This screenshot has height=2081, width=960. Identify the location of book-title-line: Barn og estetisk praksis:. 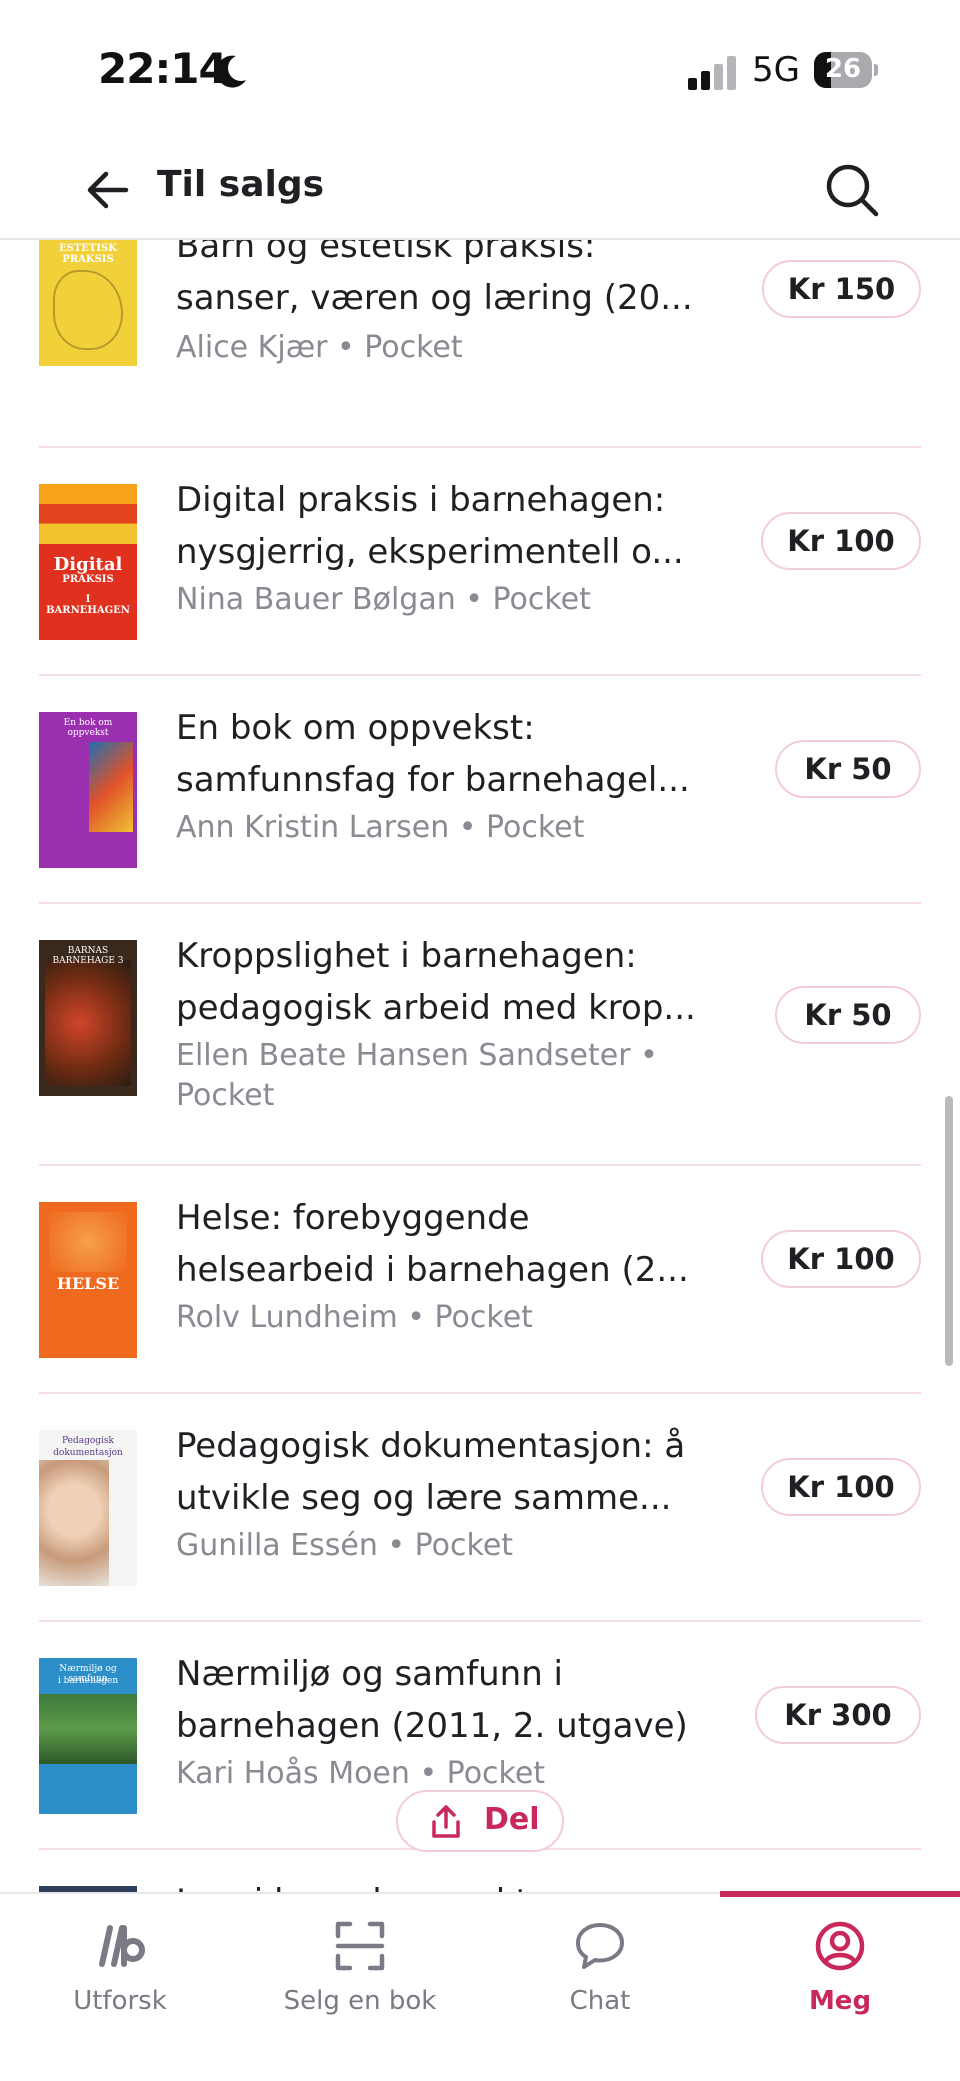
(386, 253).